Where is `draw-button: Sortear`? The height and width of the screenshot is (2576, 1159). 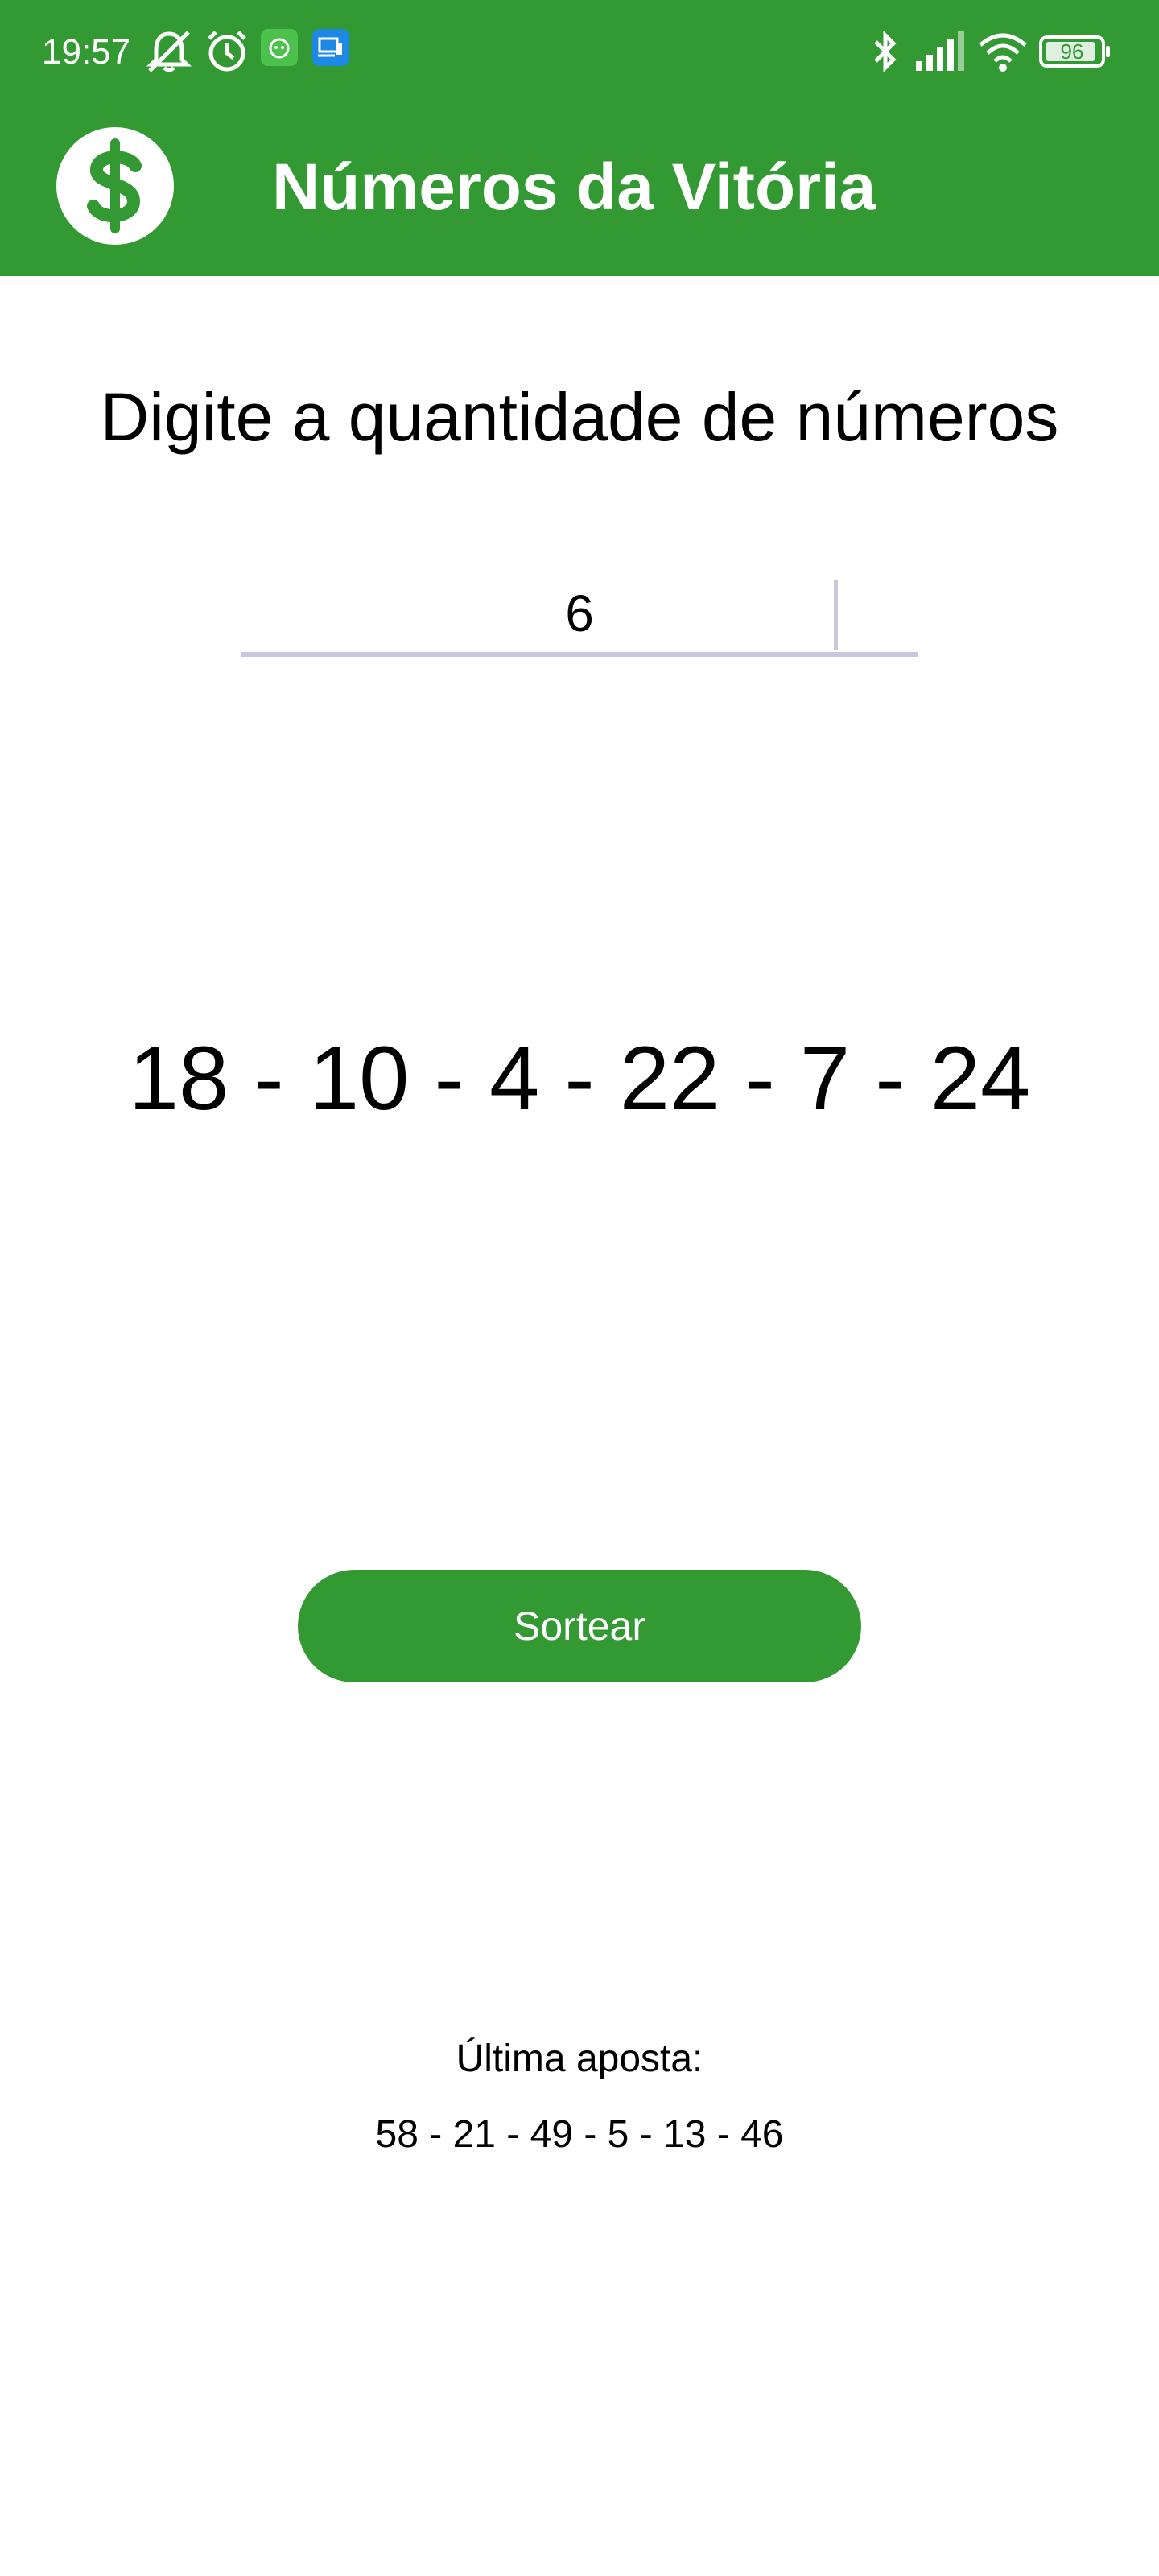 draw-button: Sortear is located at coordinates (579, 1626).